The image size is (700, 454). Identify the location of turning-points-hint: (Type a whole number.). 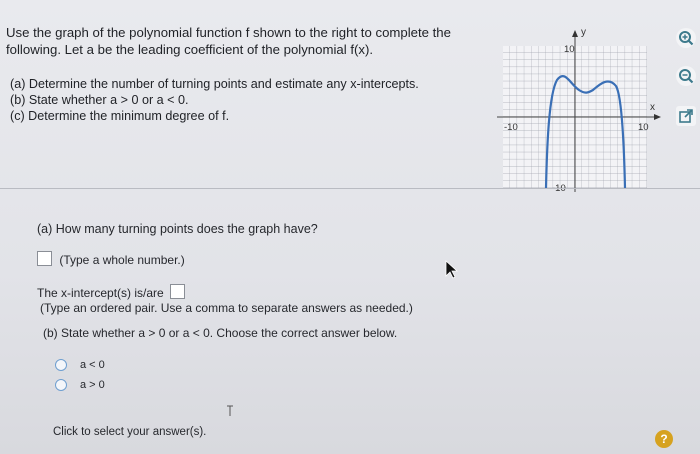
(122, 260).